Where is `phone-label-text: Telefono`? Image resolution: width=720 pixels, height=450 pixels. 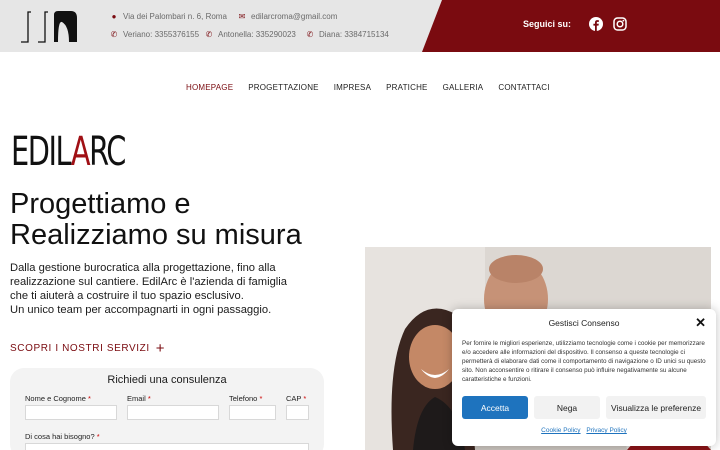 phone-label-text: Telefono is located at coordinates (243, 398).